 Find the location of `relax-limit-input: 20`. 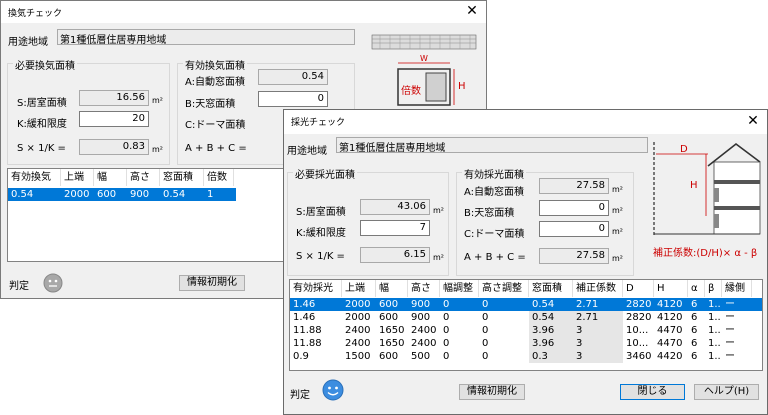

relax-limit-input: 20 is located at coordinates (114, 119).